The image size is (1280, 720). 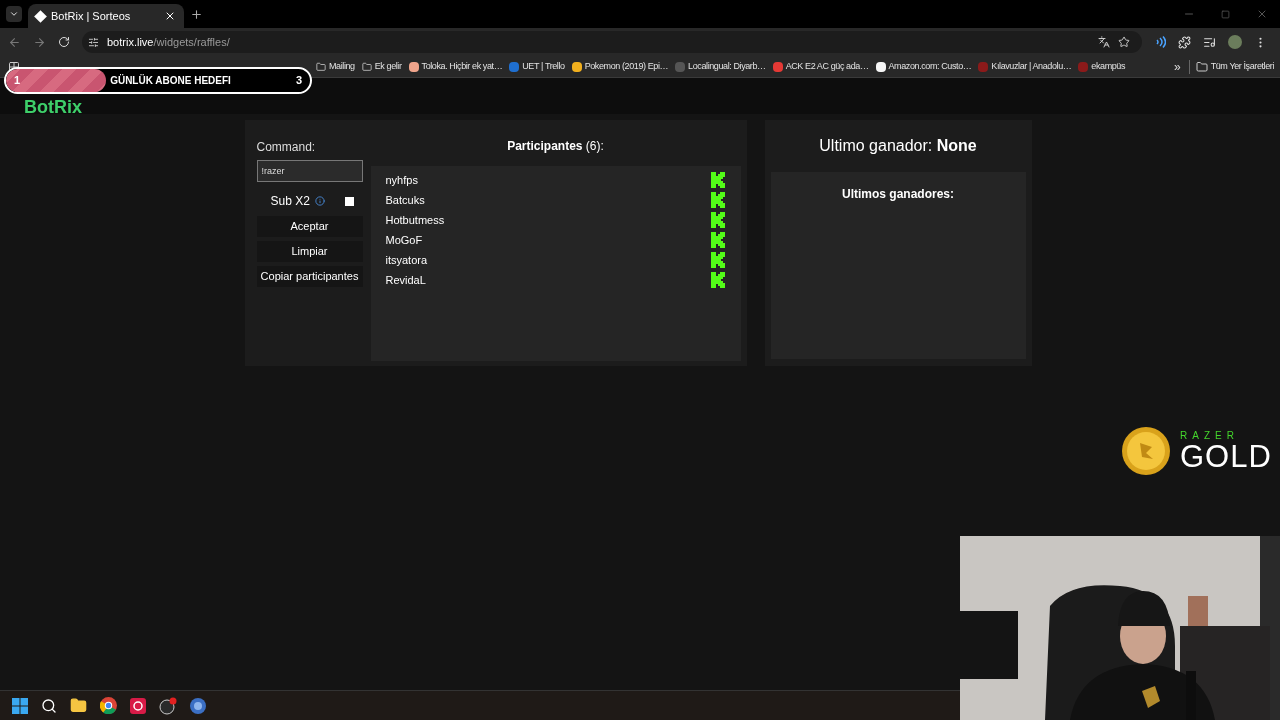 What do you see at coordinates (298, 81) in the screenshot?
I see `goal-target: 3` at bounding box center [298, 81].